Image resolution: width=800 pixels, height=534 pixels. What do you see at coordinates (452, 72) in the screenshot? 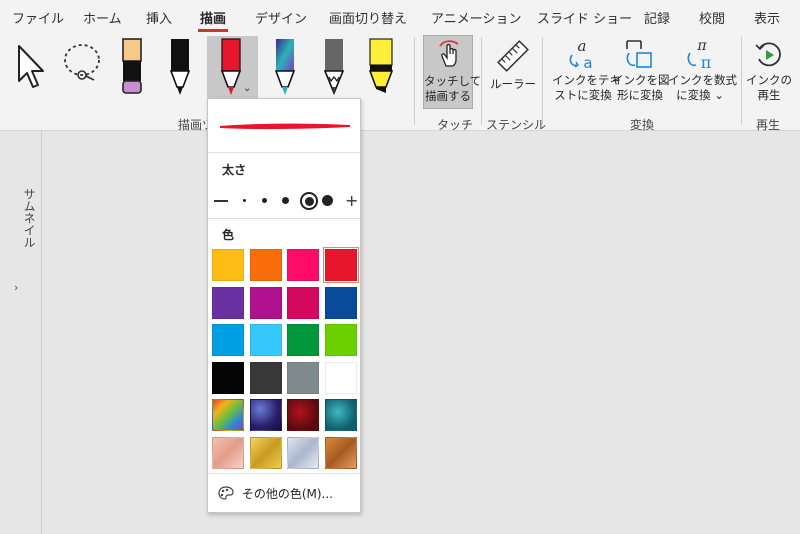
I see `touch-draw-button: タッチして 描画する` at bounding box center [452, 72].